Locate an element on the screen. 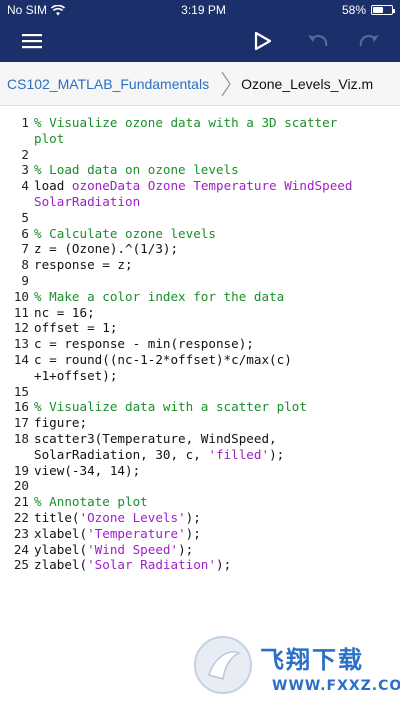 Image resolution: width=400 pixels, height=710 pixels. code-line: 6 % Calculate ozone levels is located at coordinates (200, 234).